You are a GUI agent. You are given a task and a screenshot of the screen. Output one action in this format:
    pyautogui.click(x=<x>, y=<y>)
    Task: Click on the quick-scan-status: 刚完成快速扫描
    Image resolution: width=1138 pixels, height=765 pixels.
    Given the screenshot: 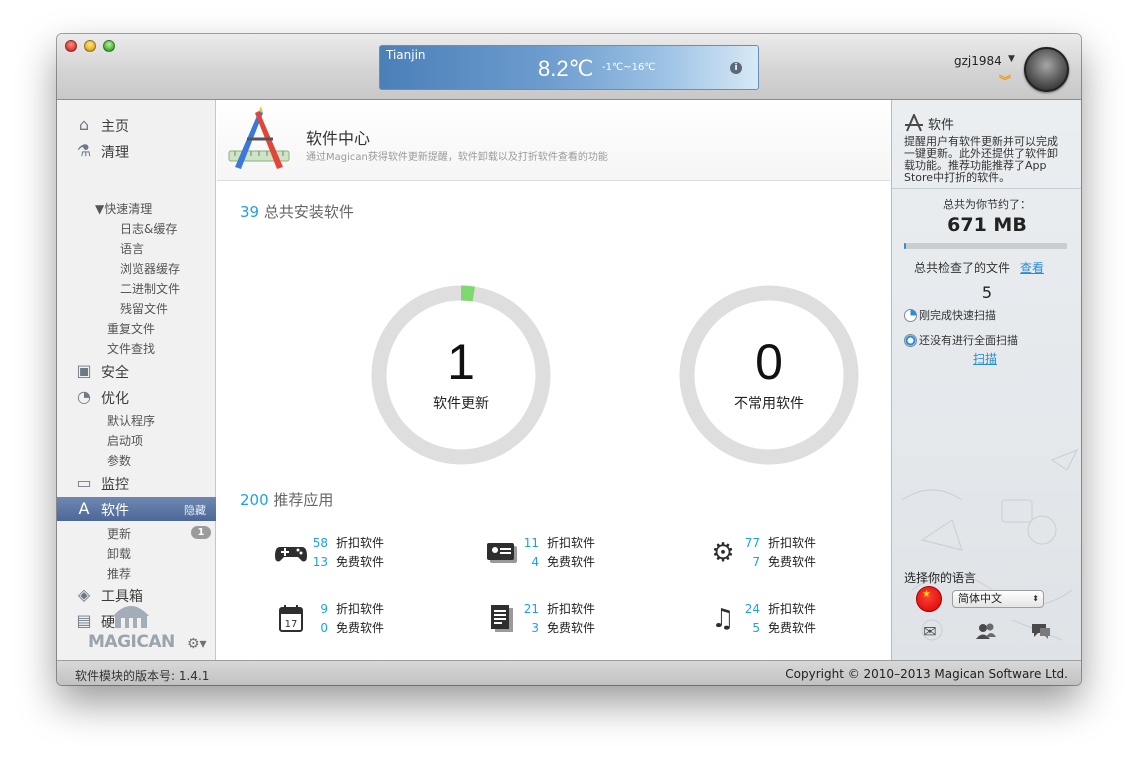 What is the action you would take?
    pyautogui.click(x=950, y=315)
    